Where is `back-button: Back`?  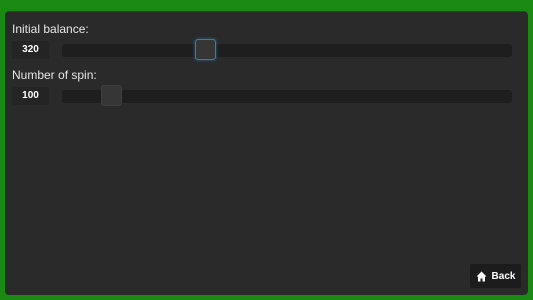 back-button: Back is located at coordinates (495, 276).